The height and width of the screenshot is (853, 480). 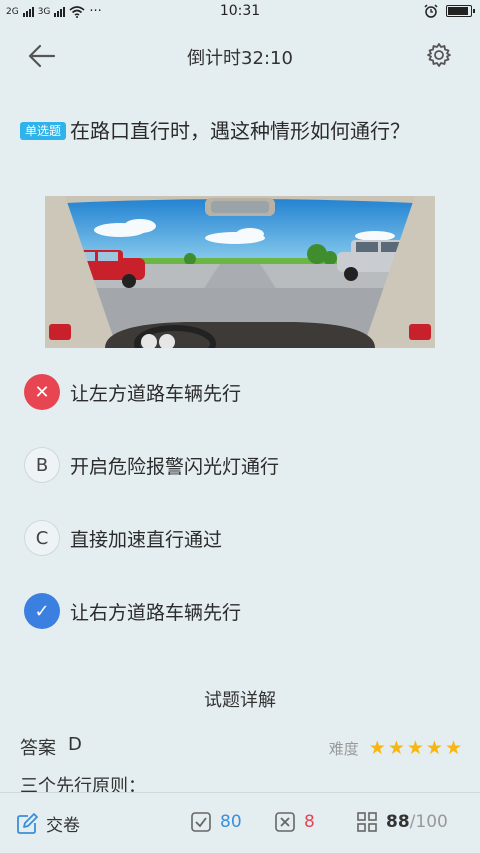 What do you see at coordinates (42, 611) in the screenshot?
I see `correct-answer-icon: ✓` at bounding box center [42, 611].